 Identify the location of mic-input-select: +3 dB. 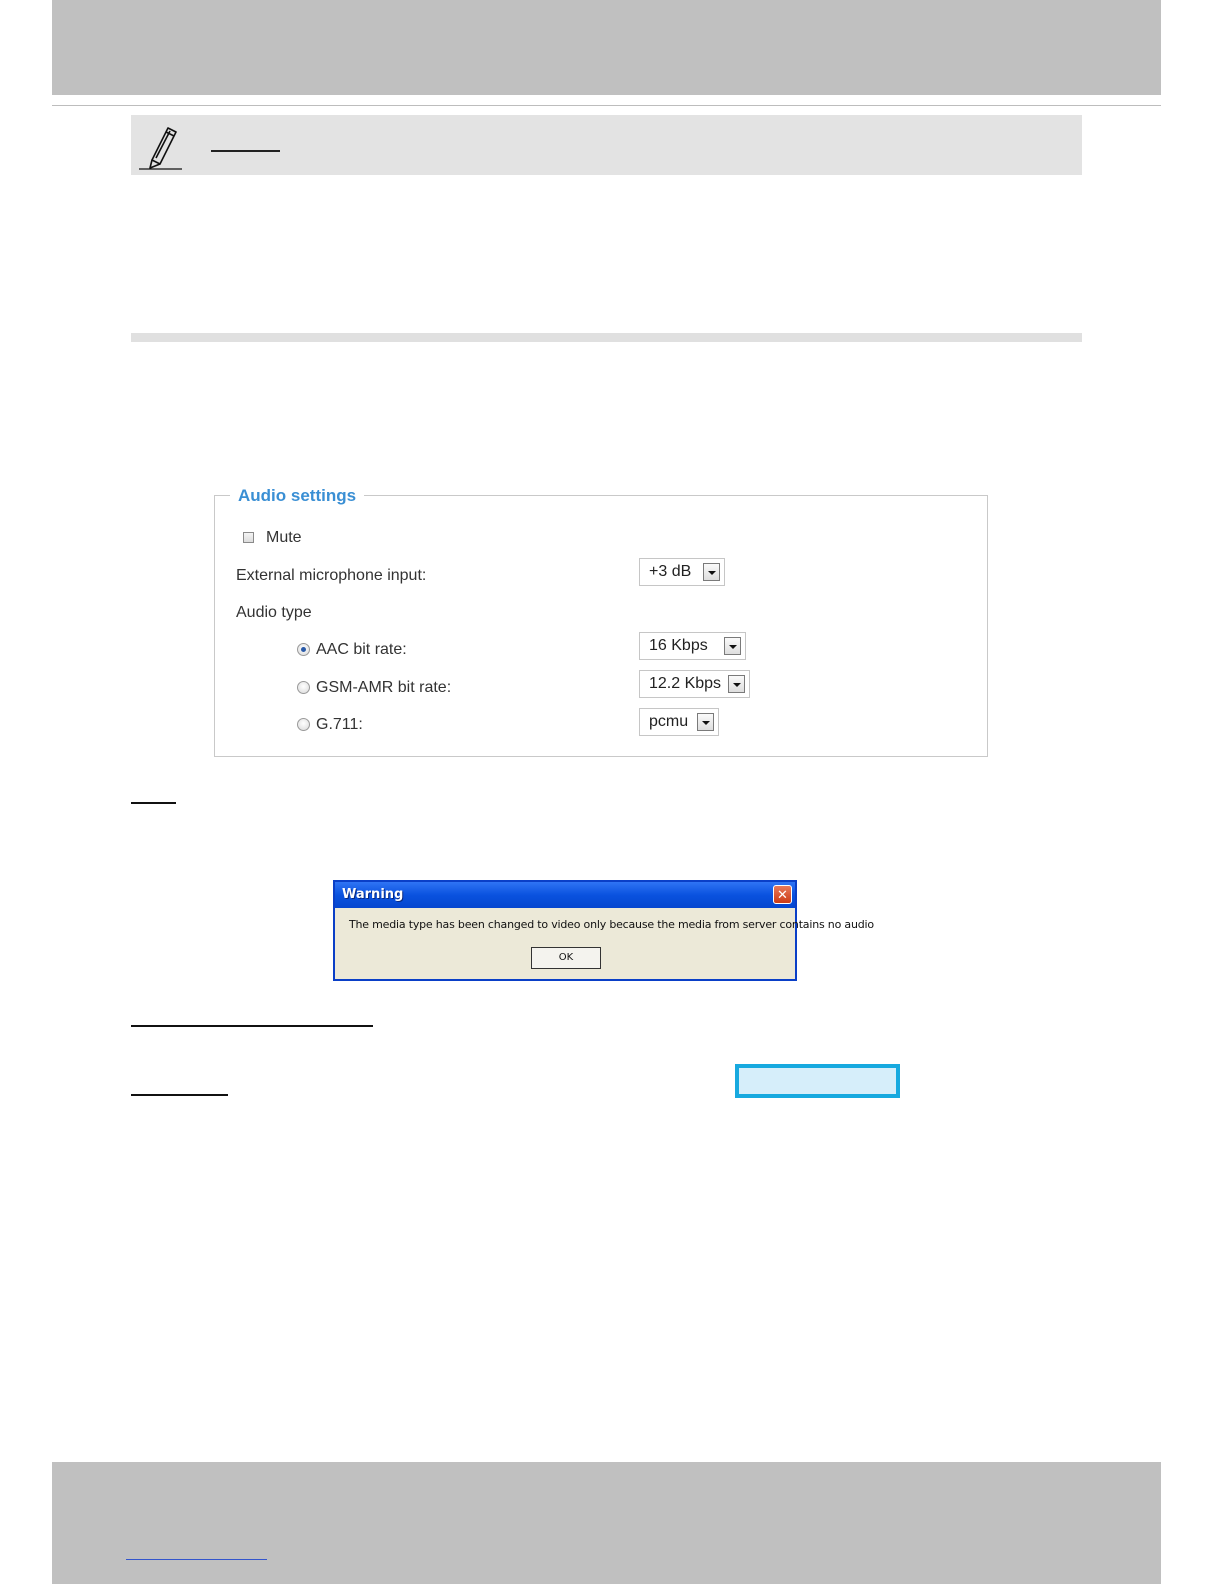
(682, 572).